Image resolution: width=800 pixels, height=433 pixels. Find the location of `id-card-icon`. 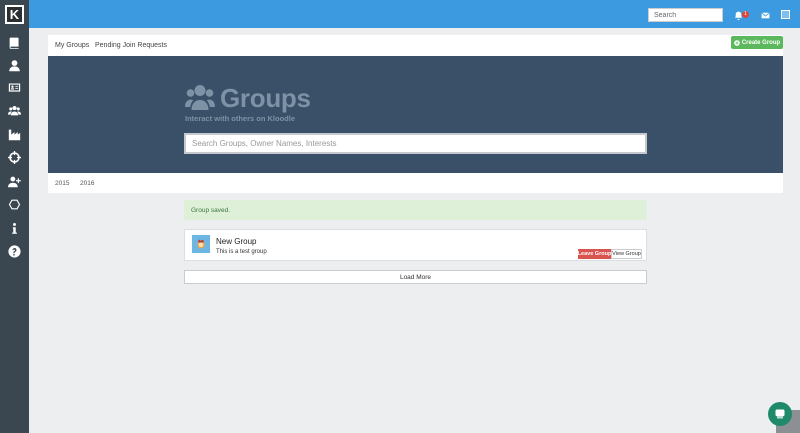

id-card-icon is located at coordinates (14, 87).